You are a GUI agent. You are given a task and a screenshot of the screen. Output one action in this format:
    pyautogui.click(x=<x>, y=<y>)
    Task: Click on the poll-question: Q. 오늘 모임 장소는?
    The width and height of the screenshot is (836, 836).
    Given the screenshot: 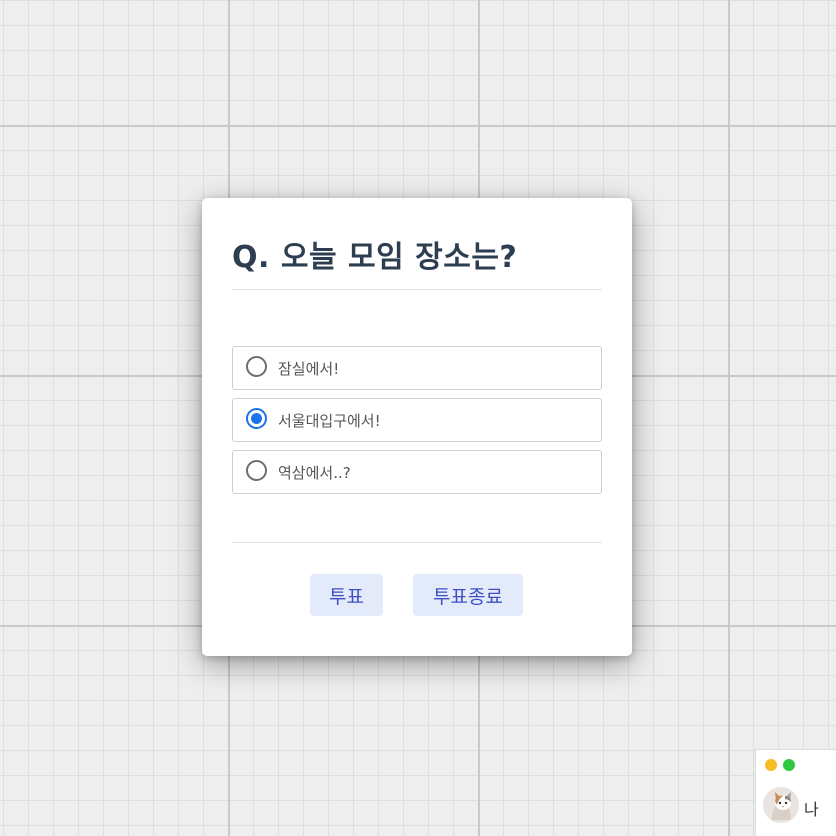 What is the action you would take?
    pyautogui.click(x=375, y=257)
    